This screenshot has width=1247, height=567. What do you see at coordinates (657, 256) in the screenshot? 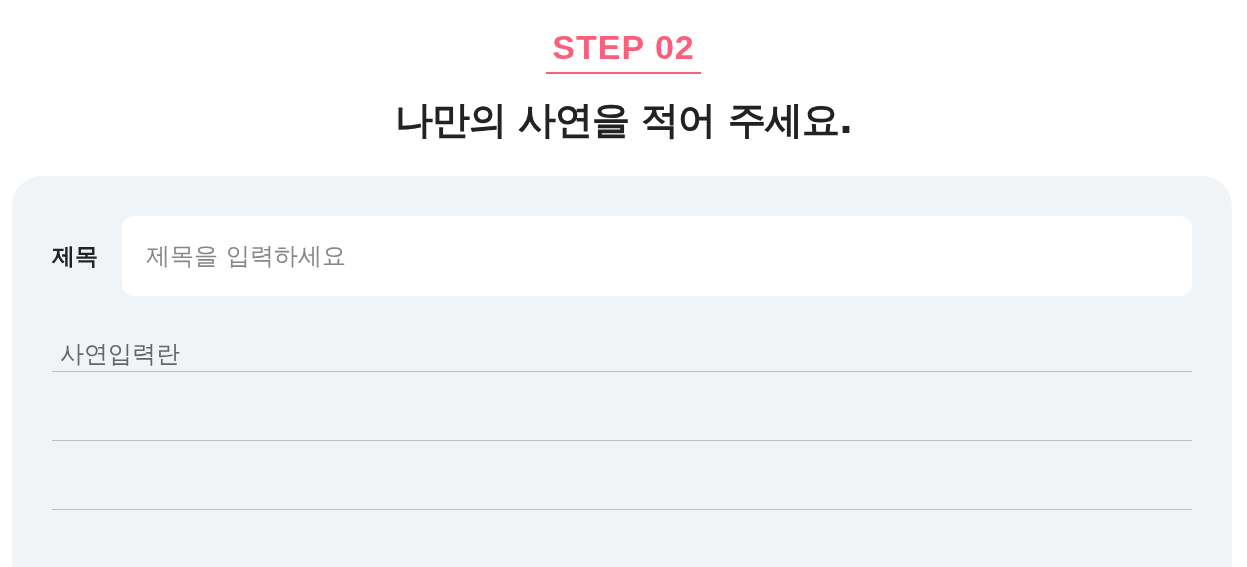
I see `title-input-field: 제목을 입력하세요` at bounding box center [657, 256].